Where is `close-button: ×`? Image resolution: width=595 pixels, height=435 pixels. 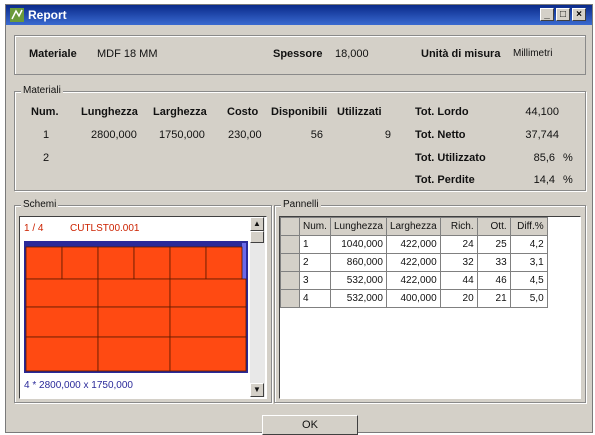
close-button: × is located at coordinates (579, 14).